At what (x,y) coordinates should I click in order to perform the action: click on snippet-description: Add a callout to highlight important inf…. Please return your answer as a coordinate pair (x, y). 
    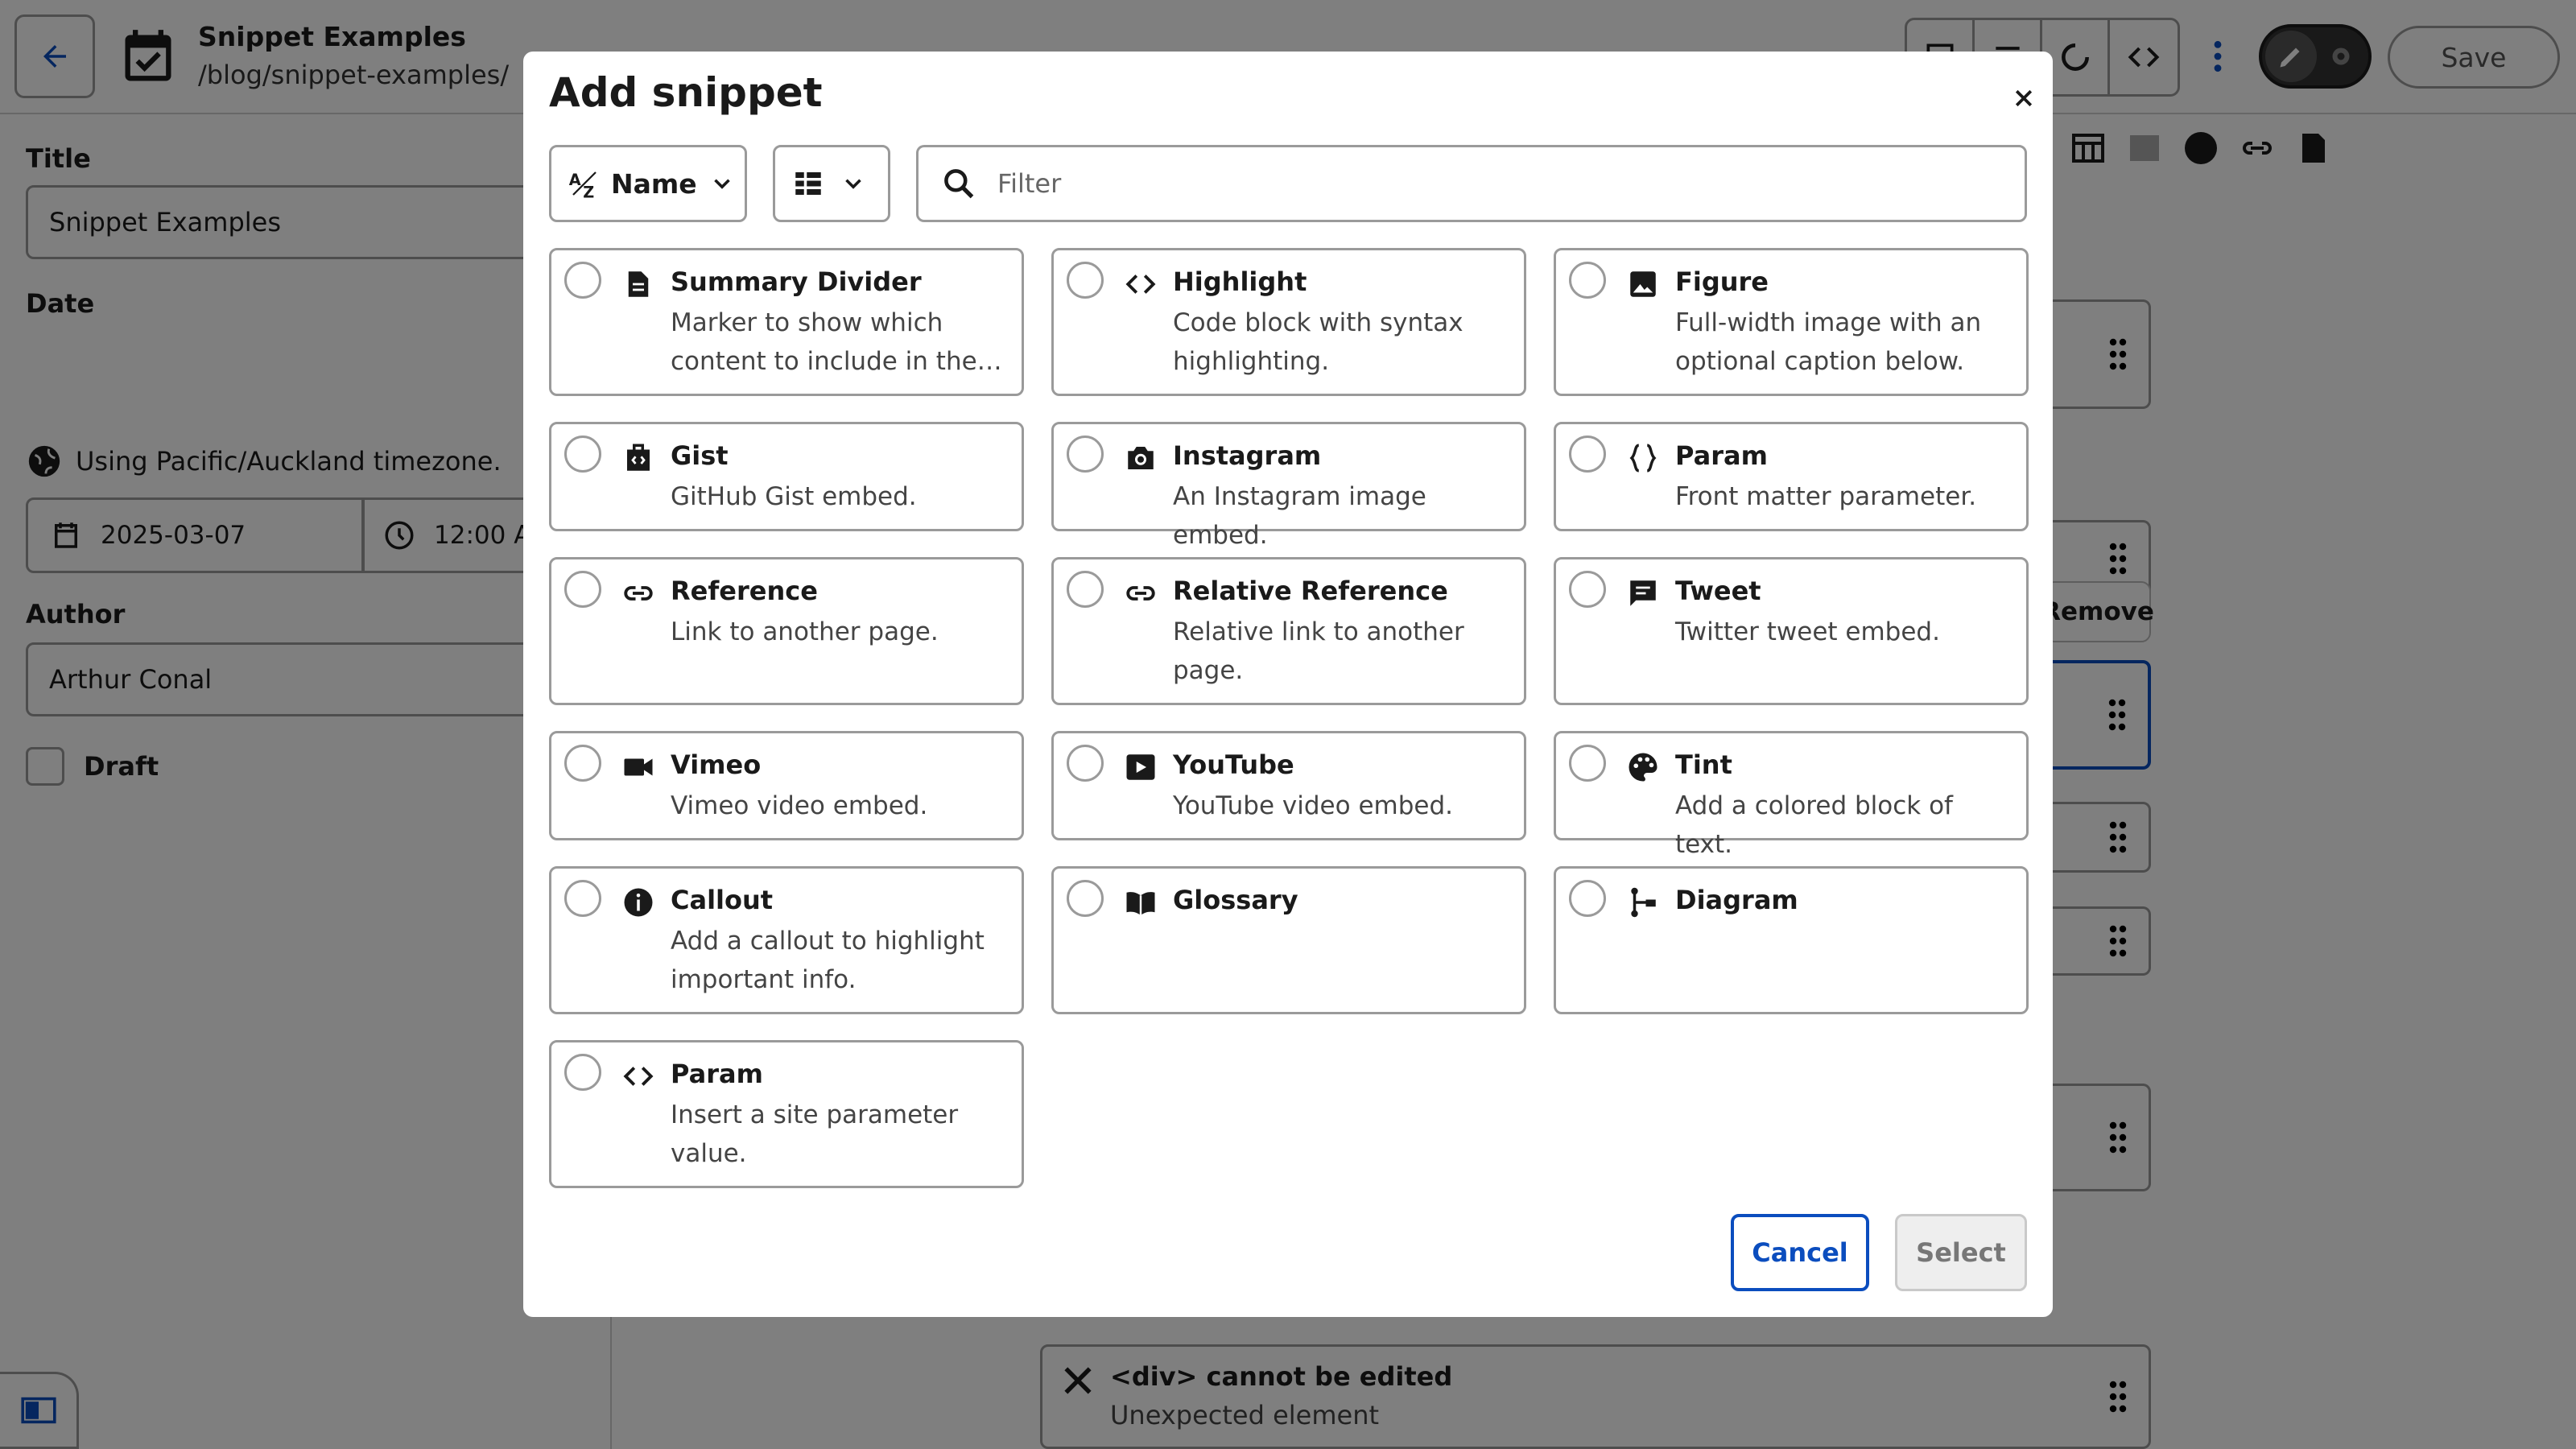
    Looking at the image, I should click on (828, 960).